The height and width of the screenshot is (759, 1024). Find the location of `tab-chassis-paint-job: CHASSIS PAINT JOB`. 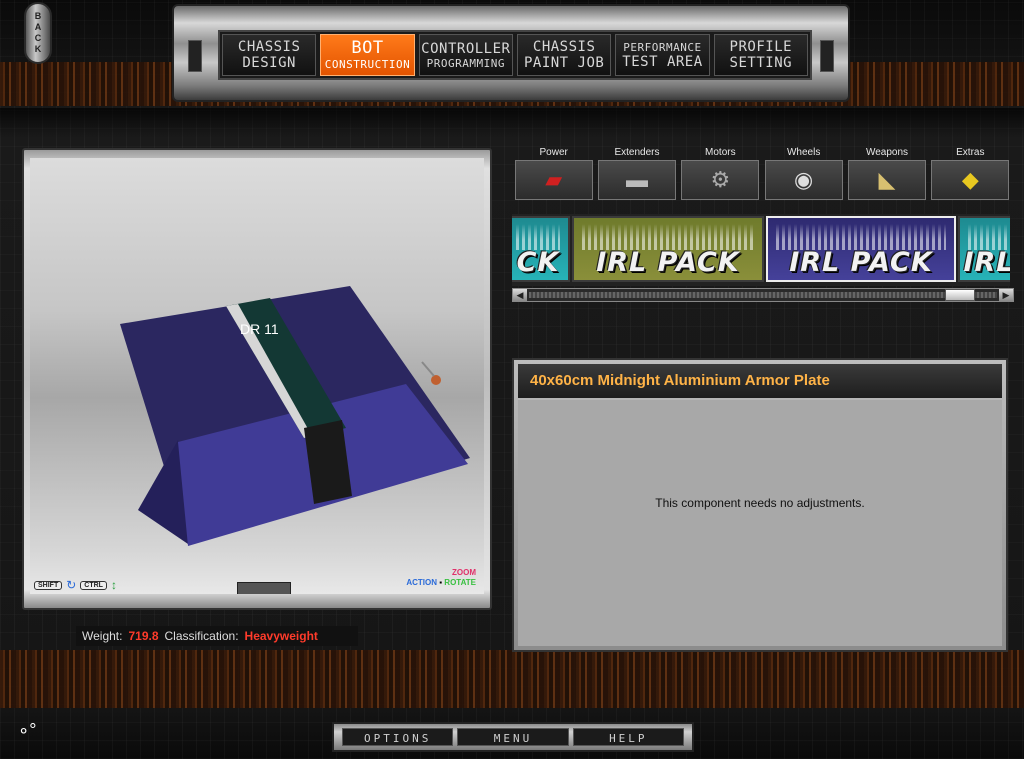

tab-chassis-paint-job: CHASSIS PAINT JOB is located at coordinates (564, 55).